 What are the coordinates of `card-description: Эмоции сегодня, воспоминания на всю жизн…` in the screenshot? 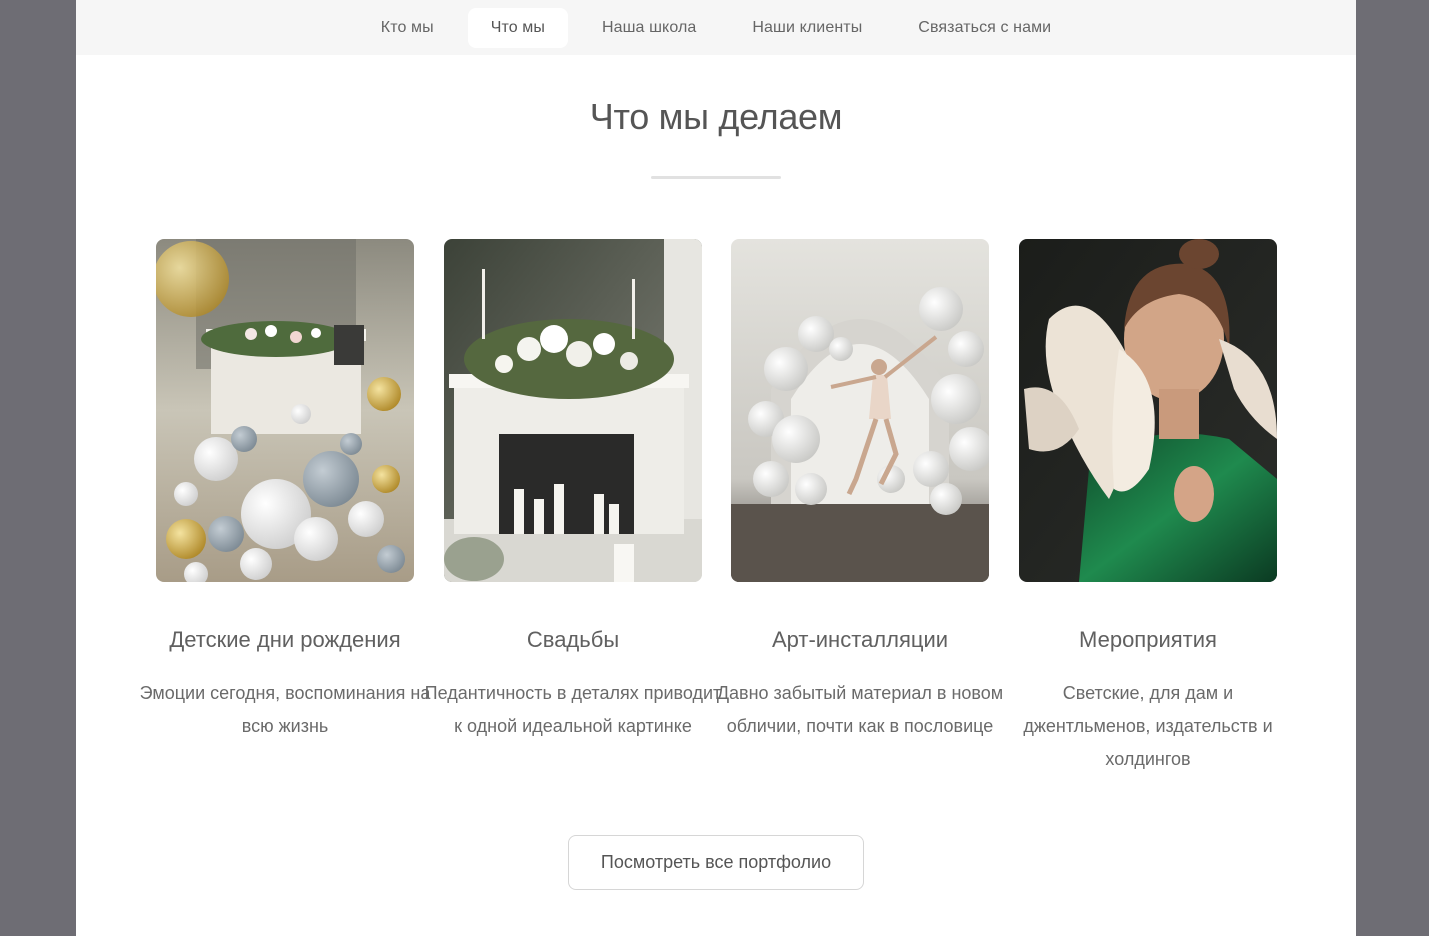 It's located at (285, 709).